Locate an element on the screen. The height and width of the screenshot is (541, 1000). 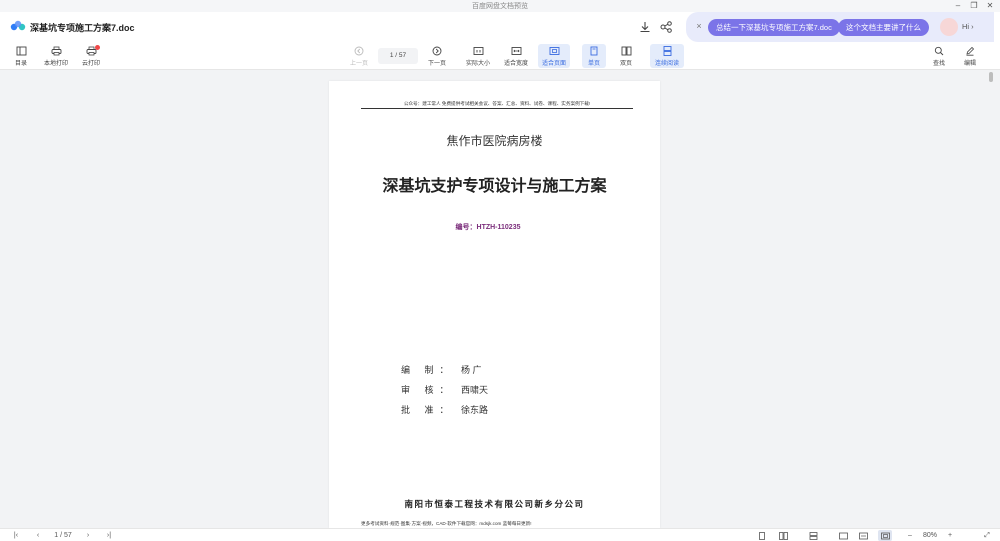
minimize-button: – is located at coordinates (958, 6).